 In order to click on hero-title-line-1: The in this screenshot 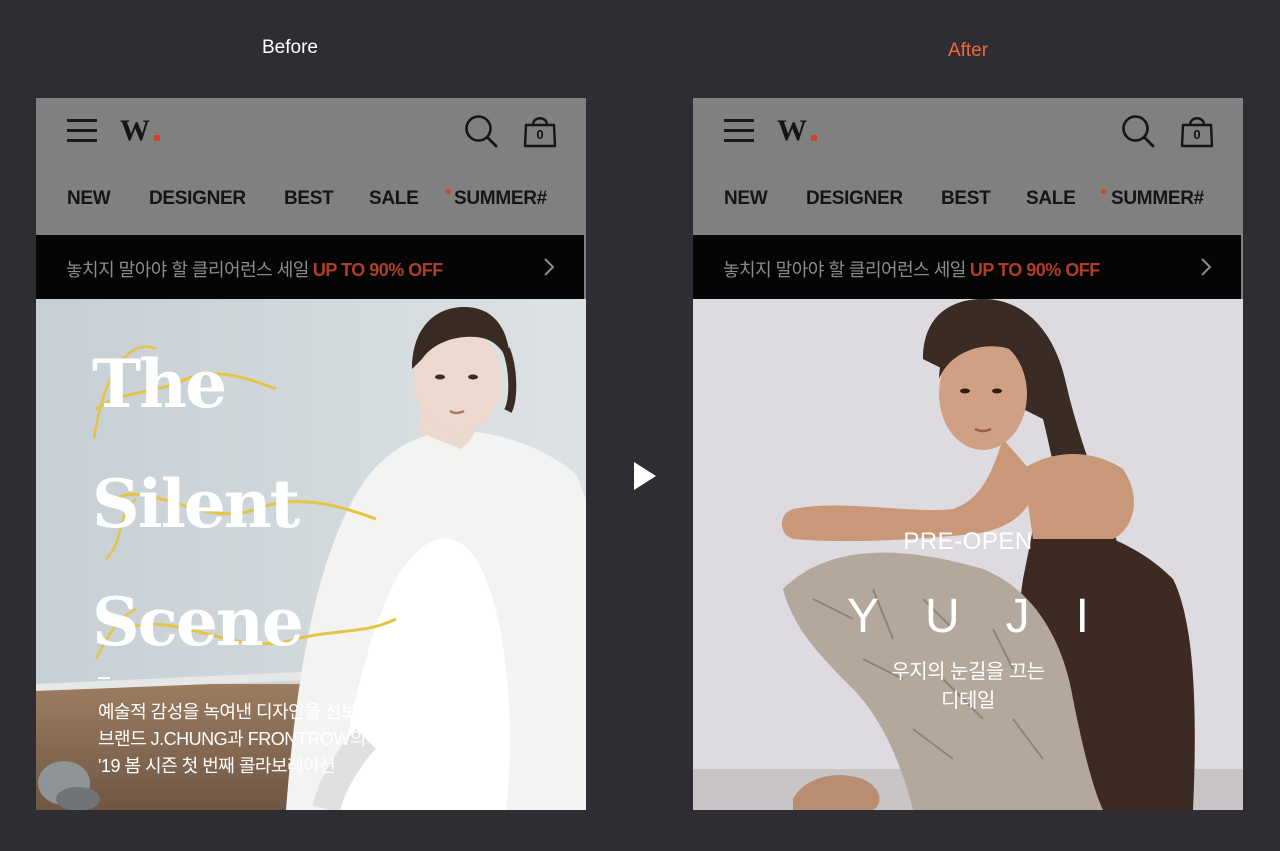, I will do `click(159, 384)`.